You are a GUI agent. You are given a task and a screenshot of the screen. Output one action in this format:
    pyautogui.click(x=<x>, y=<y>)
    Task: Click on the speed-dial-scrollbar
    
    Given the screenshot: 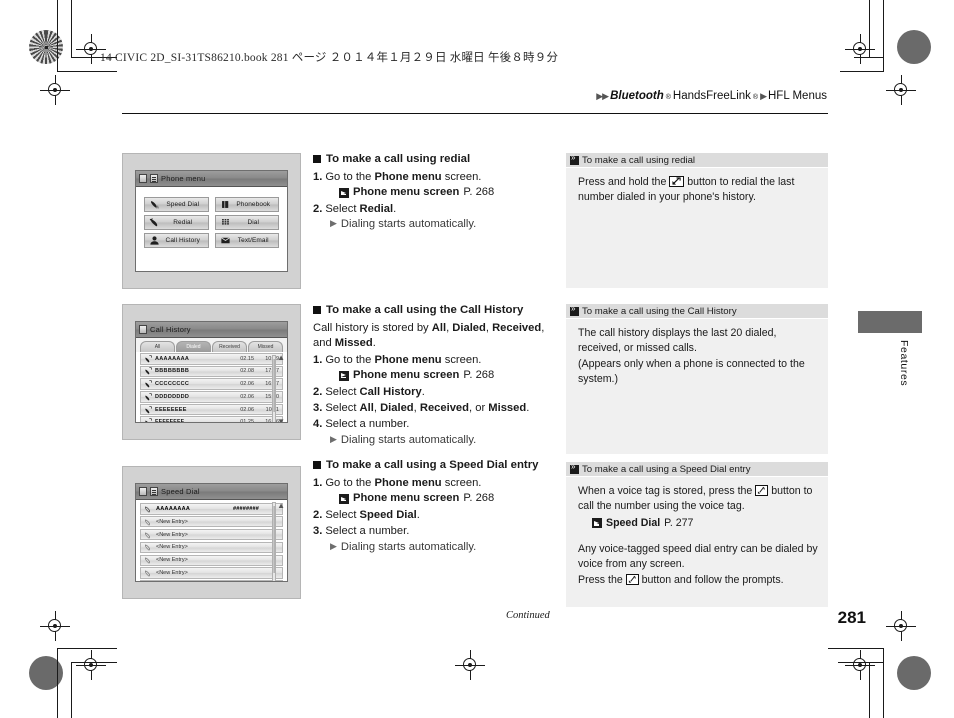 What is the action you would take?
    pyautogui.click(x=274, y=541)
    